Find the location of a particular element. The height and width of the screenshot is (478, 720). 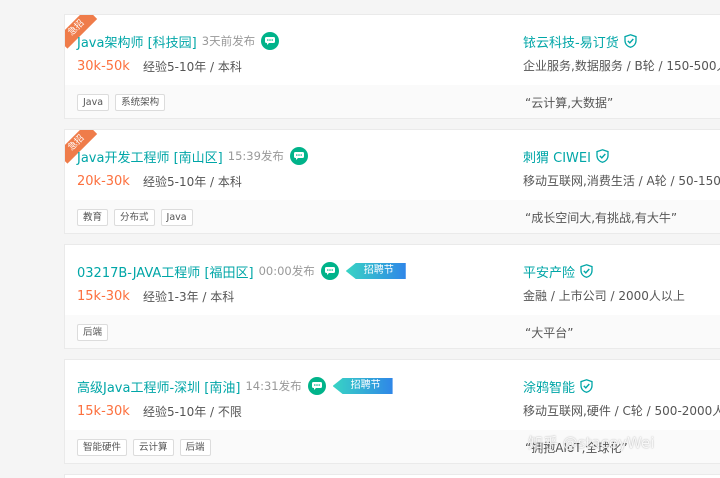

company-name-link: 平安产险 is located at coordinates (549, 271).